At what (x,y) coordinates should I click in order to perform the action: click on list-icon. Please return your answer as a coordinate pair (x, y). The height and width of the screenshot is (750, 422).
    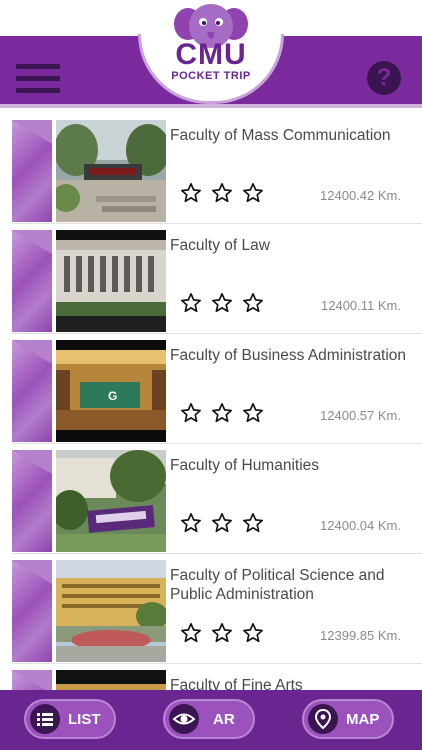
    Looking at the image, I should click on (45, 719).